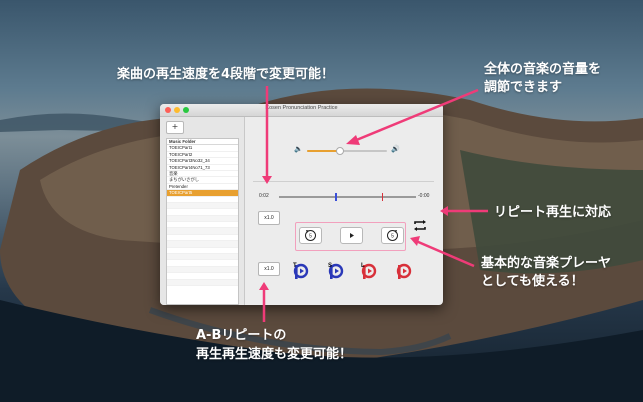 This screenshot has height=402, width=643. I want to click on arrowhead-speed, so click(267, 180).